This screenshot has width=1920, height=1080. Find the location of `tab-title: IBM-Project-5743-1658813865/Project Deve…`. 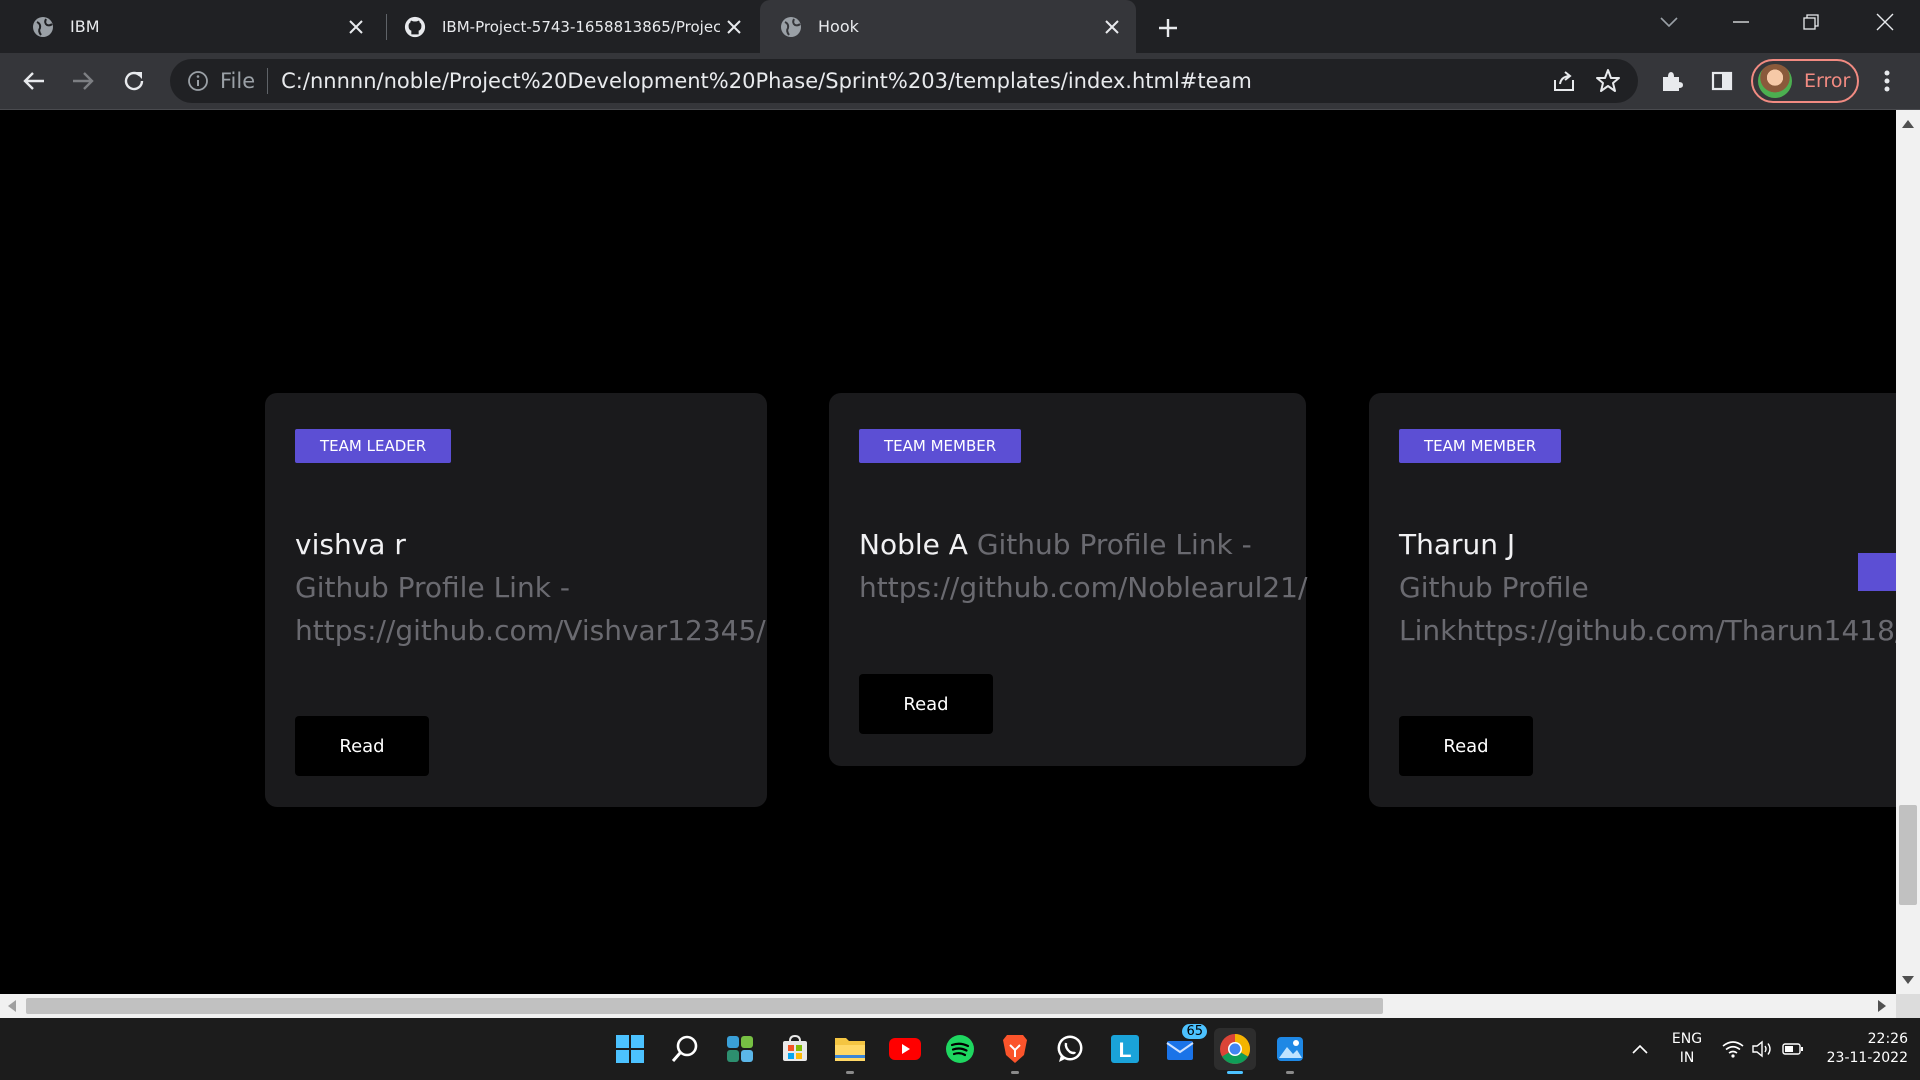

tab-title: IBM-Project-5743-1658813865/Project Deve… is located at coordinates (581, 26).